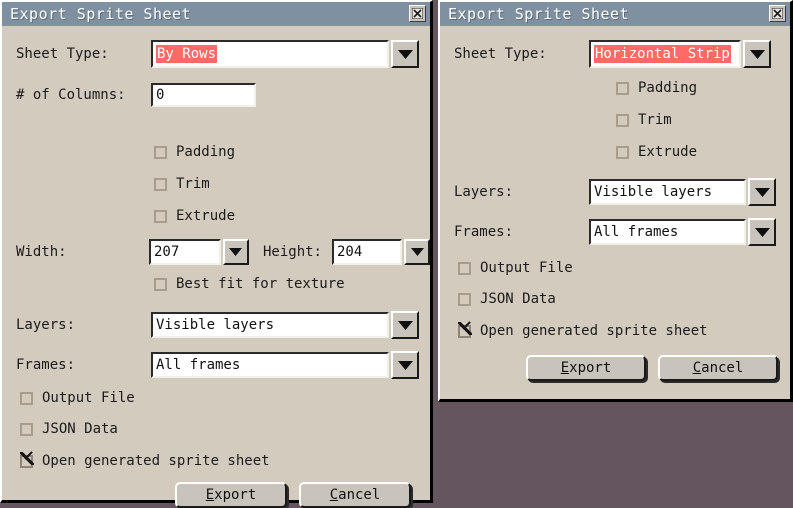 The height and width of the screenshot is (508, 793). I want to click on sheet-type-combo: Horizontal Strip, so click(680, 54).